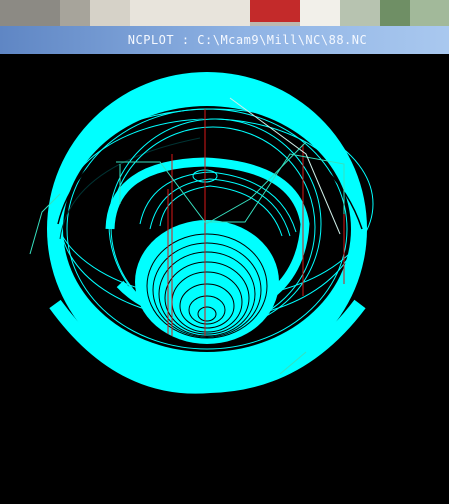 Image resolution: width=449 pixels, height=504 pixels. I want to click on window-title: NCPLOT : C:\Mcam9\Mill\NC\88.NC, so click(247, 40).